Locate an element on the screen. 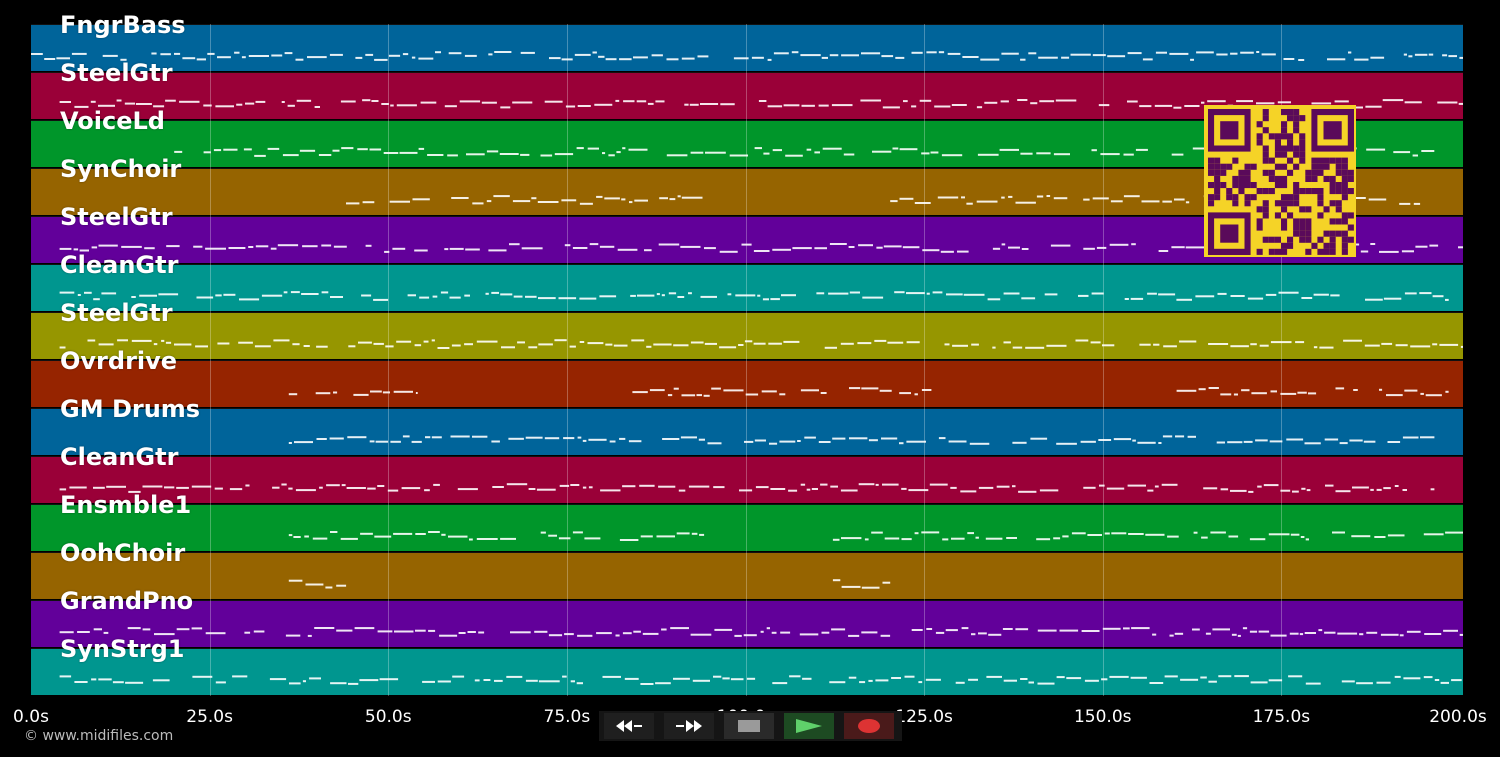 The image size is (1500, 757). track-label: FngrBass is located at coordinates (123, 25).